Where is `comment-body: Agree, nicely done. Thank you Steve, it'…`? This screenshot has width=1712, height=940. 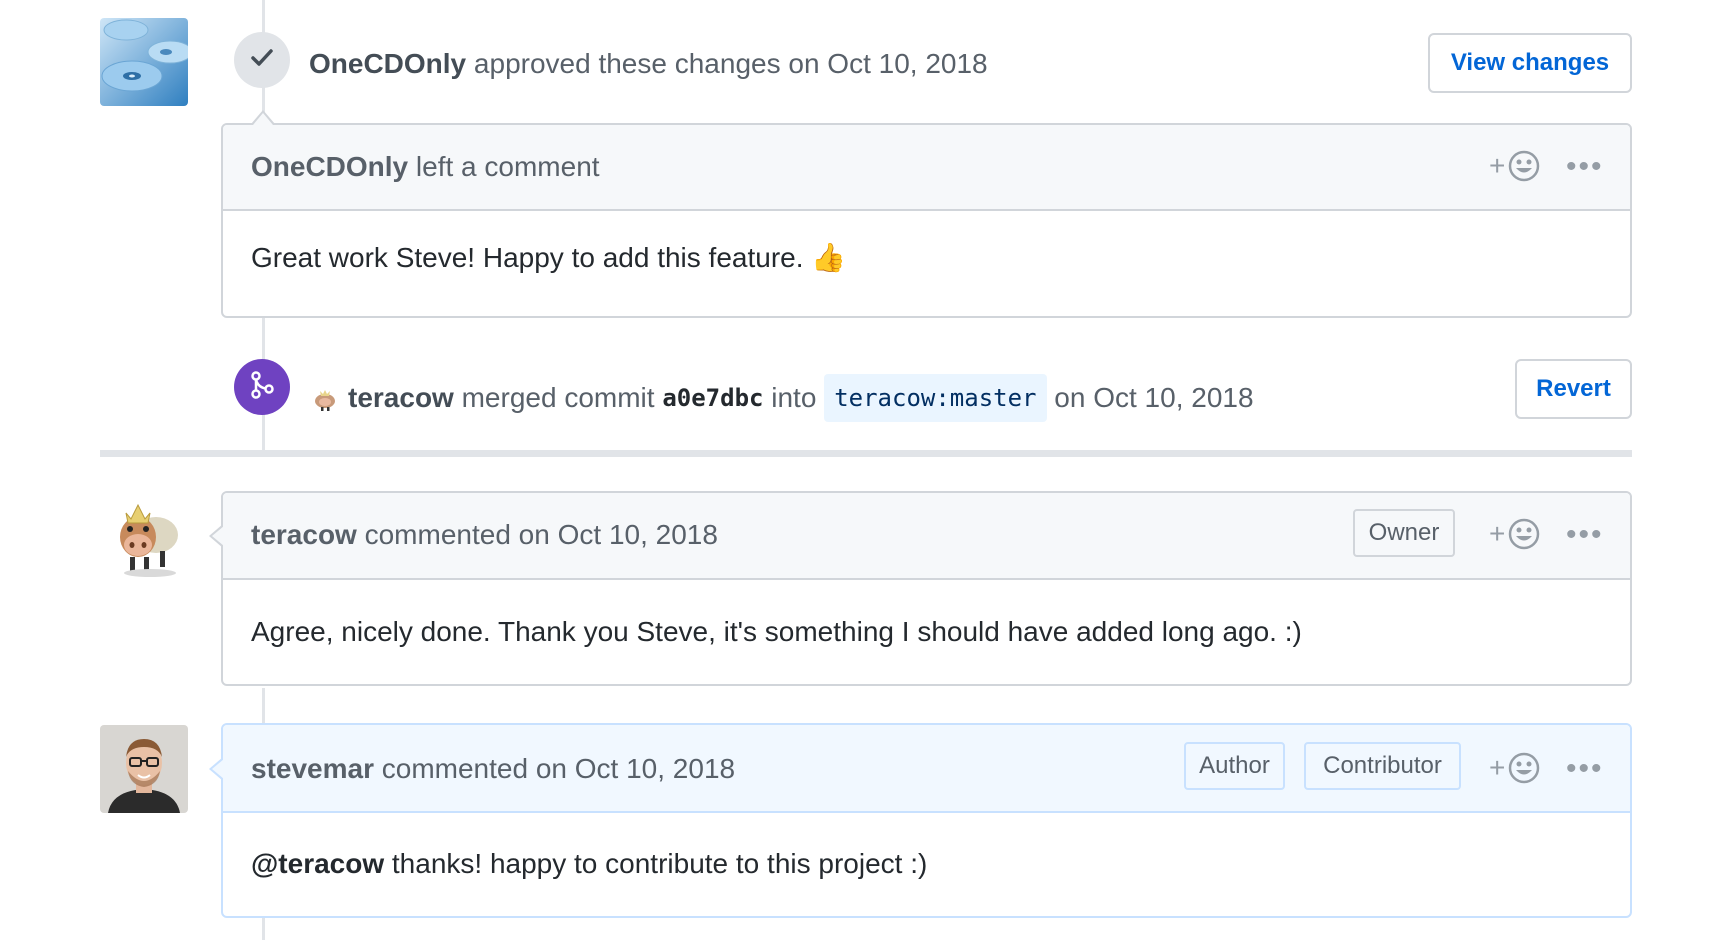
comment-body: Agree, nicely done. Thank you Steve, it'… is located at coordinates (776, 632).